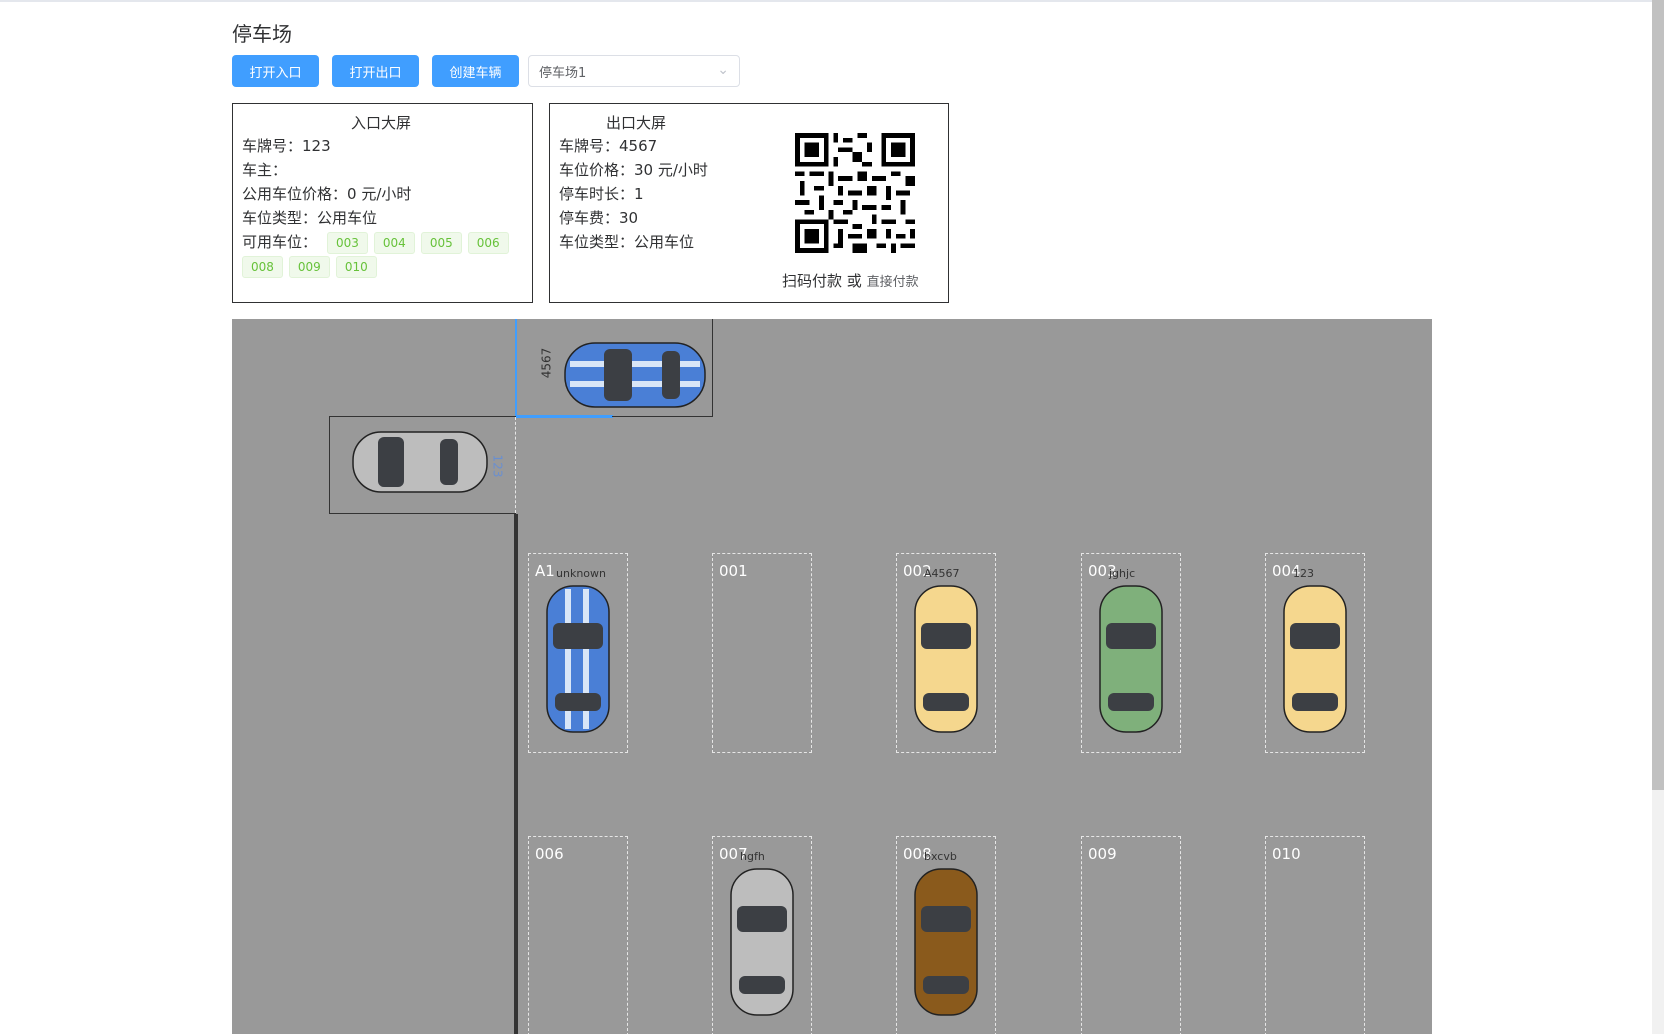 The width and height of the screenshot is (1664, 1034). What do you see at coordinates (822, 281) in the screenshot?
I see `pay-scan-text: 扫码付款 或` at bounding box center [822, 281].